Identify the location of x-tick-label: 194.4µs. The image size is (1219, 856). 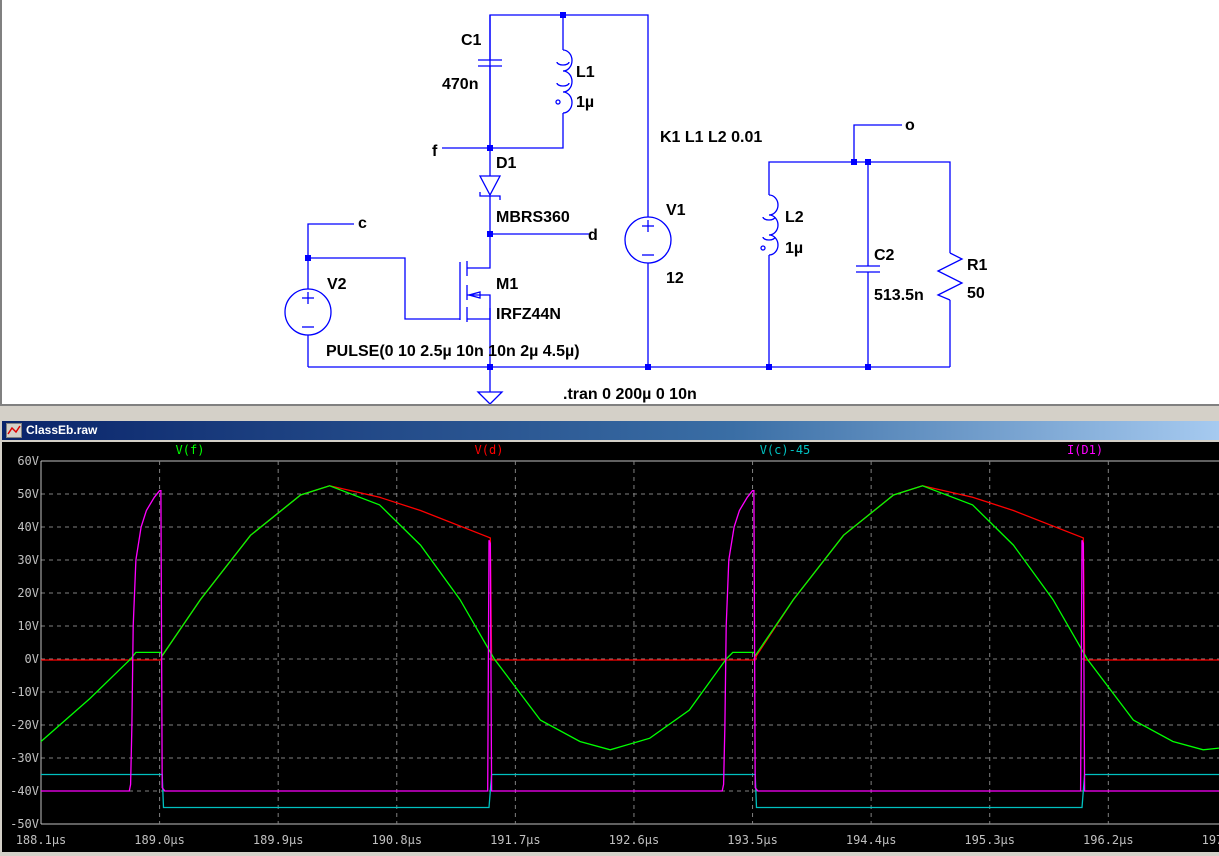
(871, 840).